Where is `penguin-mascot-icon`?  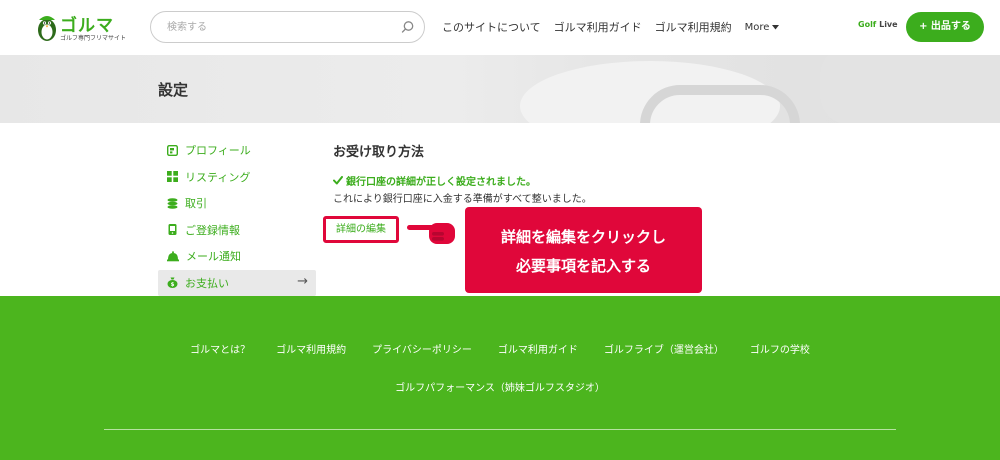 penguin-mascot-icon is located at coordinates (47, 28).